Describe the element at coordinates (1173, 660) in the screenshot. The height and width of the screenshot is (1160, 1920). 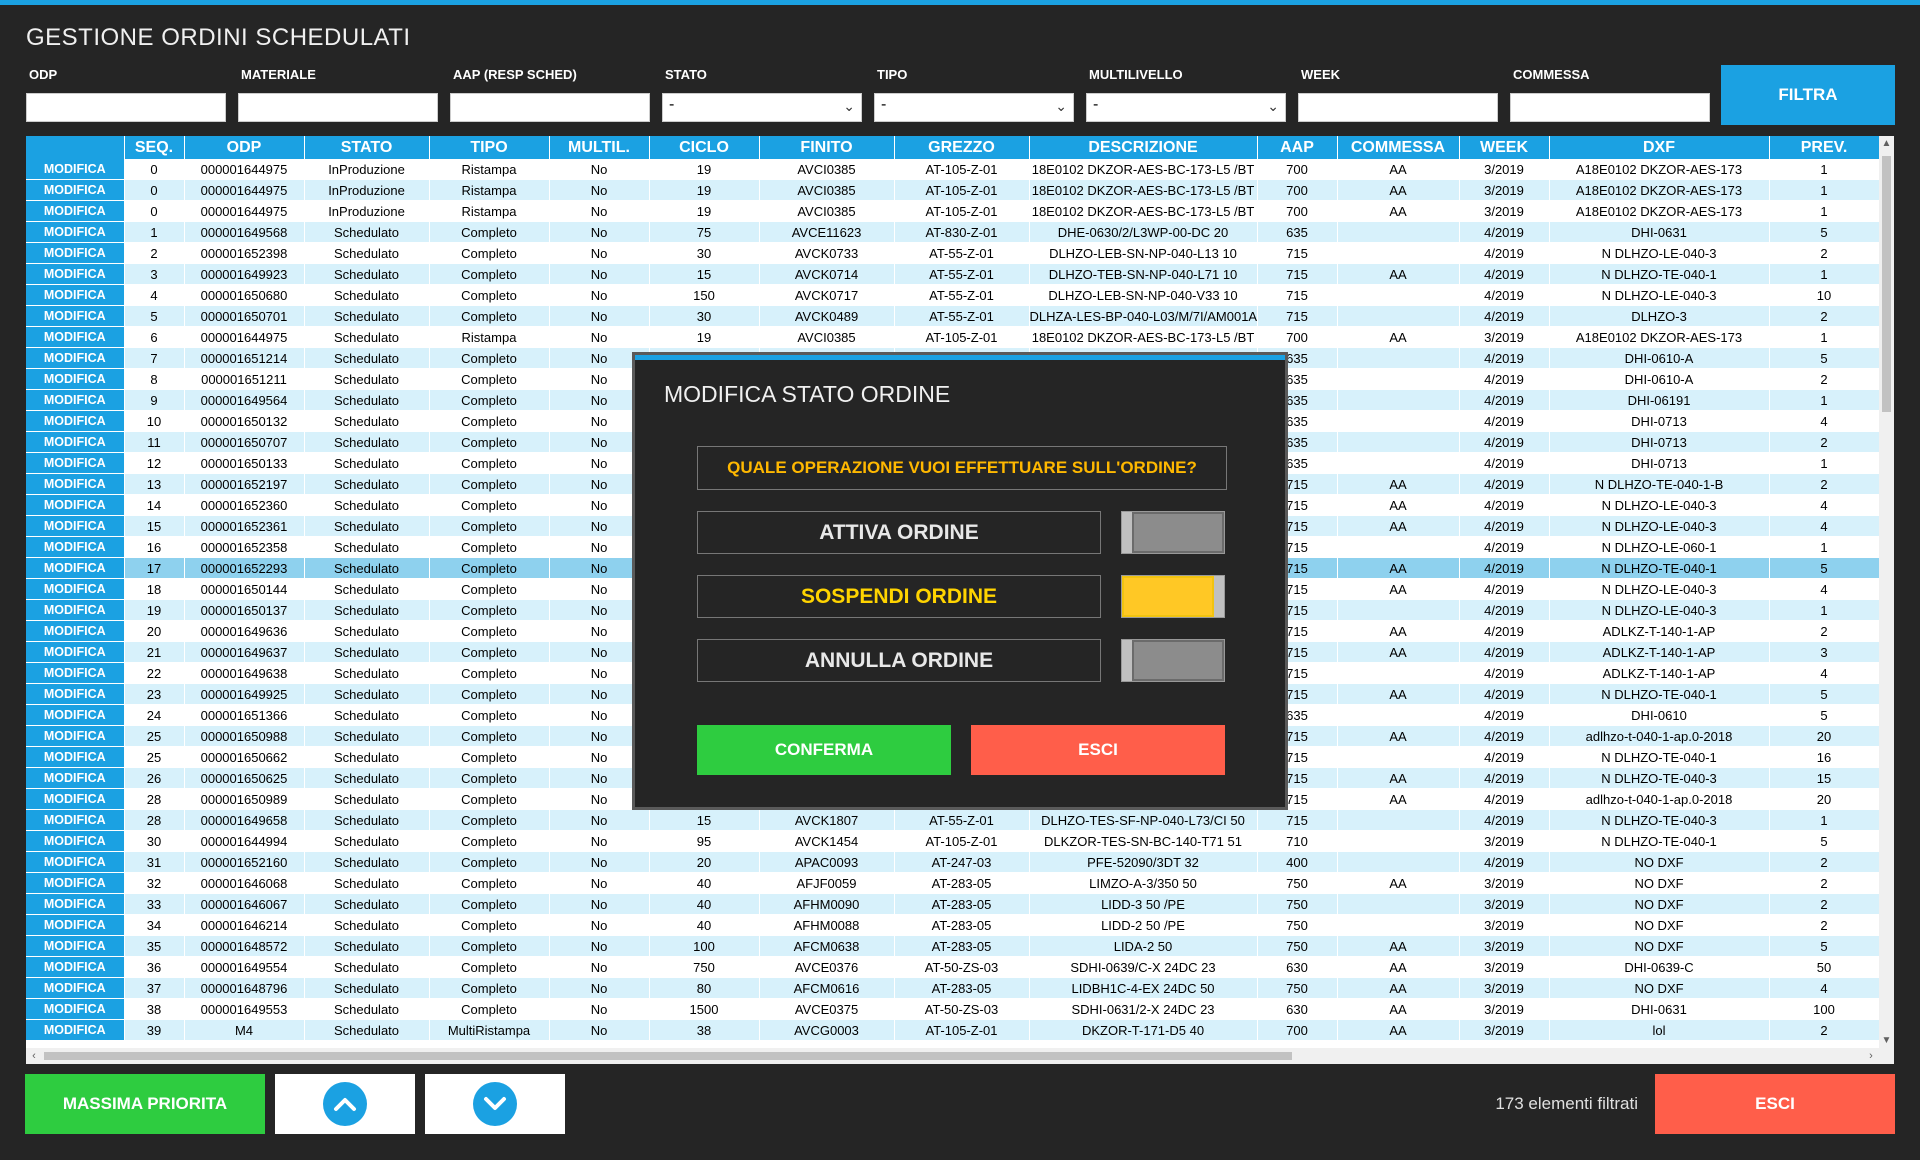
I see `toggle-annulla` at that location.